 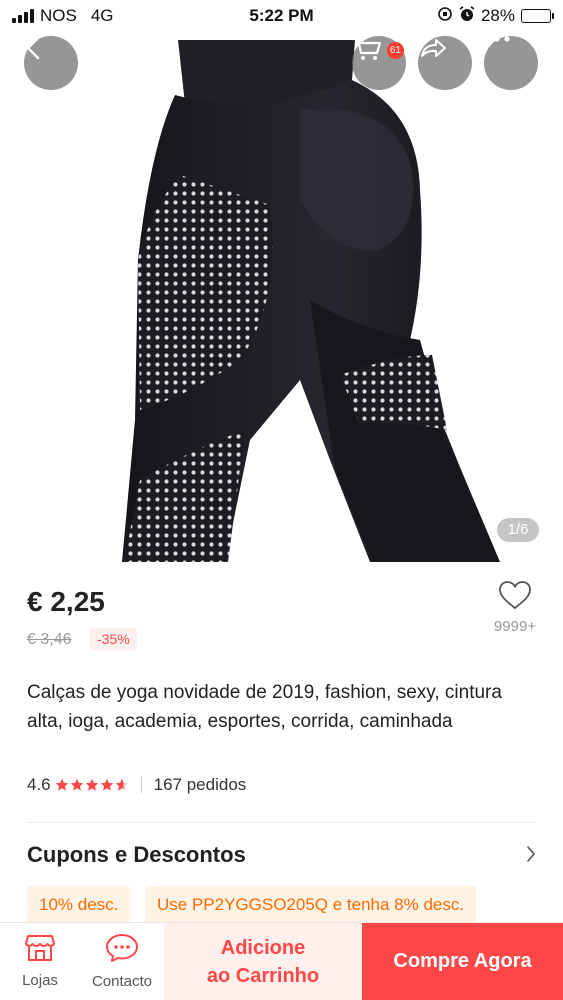 What do you see at coordinates (445, 63) in the screenshot?
I see `share-button` at bounding box center [445, 63].